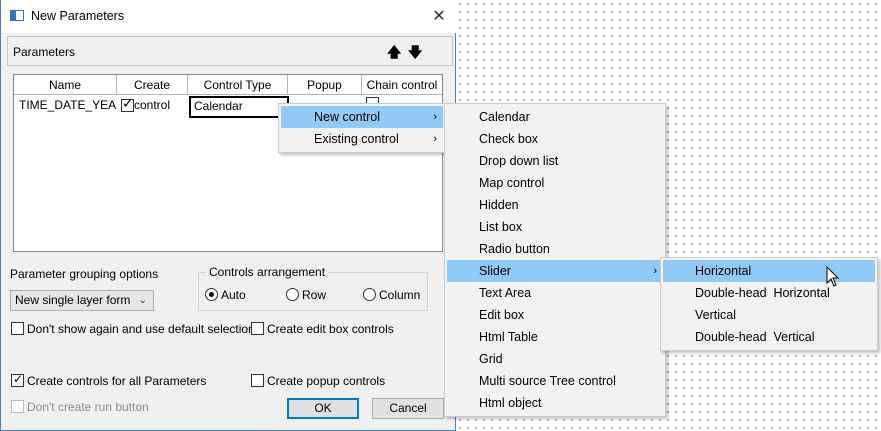 This screenshot has width=881, height=431. What do you see at coordinates (555, 271) in the screenshot?
I see `menu-item-slider: Slider ›` at bounding box center [555, 271].